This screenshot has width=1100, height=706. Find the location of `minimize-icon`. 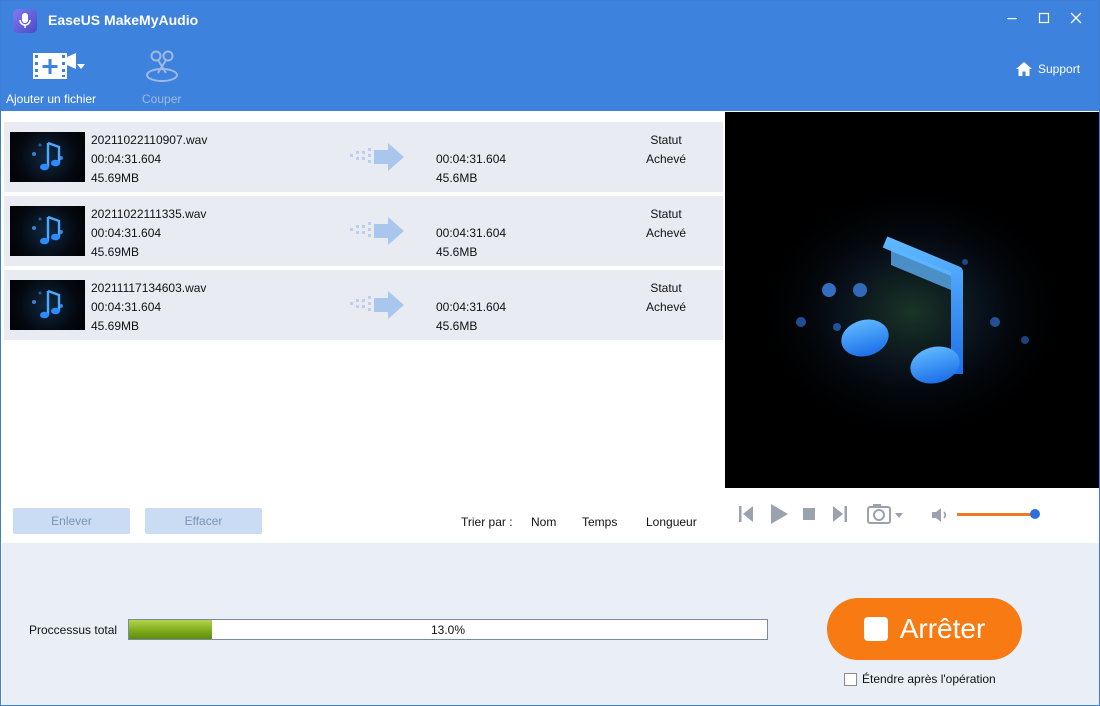

minimize-icon is located at coordinates (1012, 19).